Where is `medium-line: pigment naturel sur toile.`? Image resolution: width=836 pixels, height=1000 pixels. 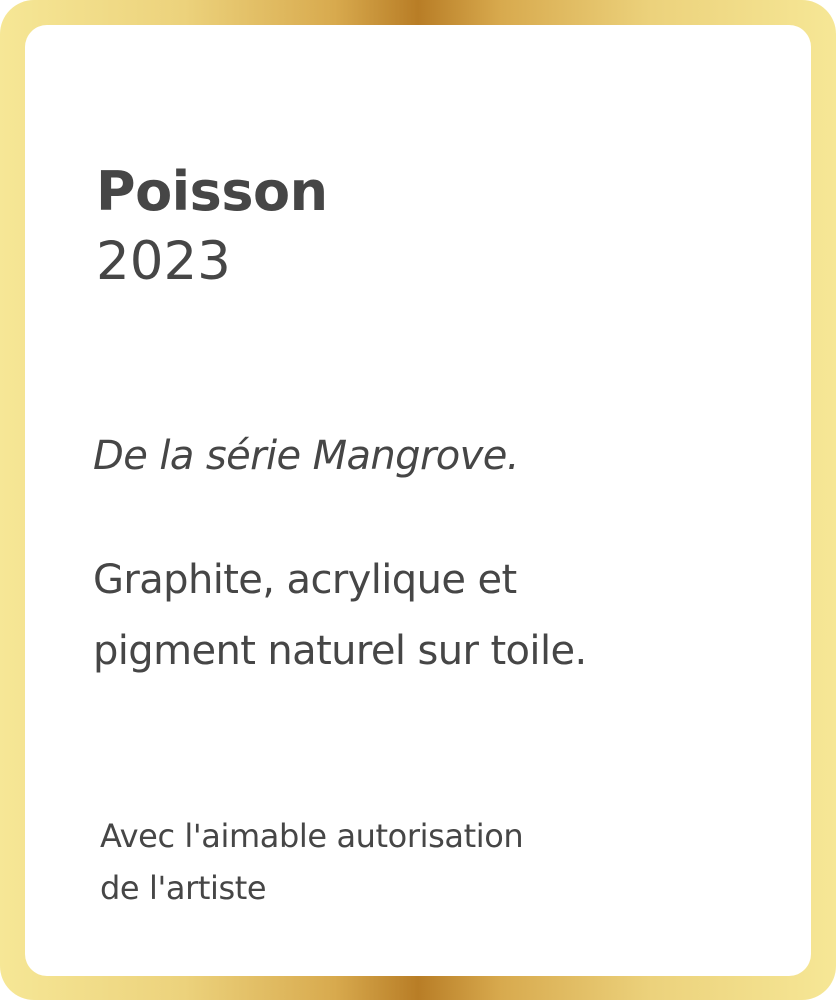
medium-line: pigment naturel sur toile. is located at coordinates (340, 651).